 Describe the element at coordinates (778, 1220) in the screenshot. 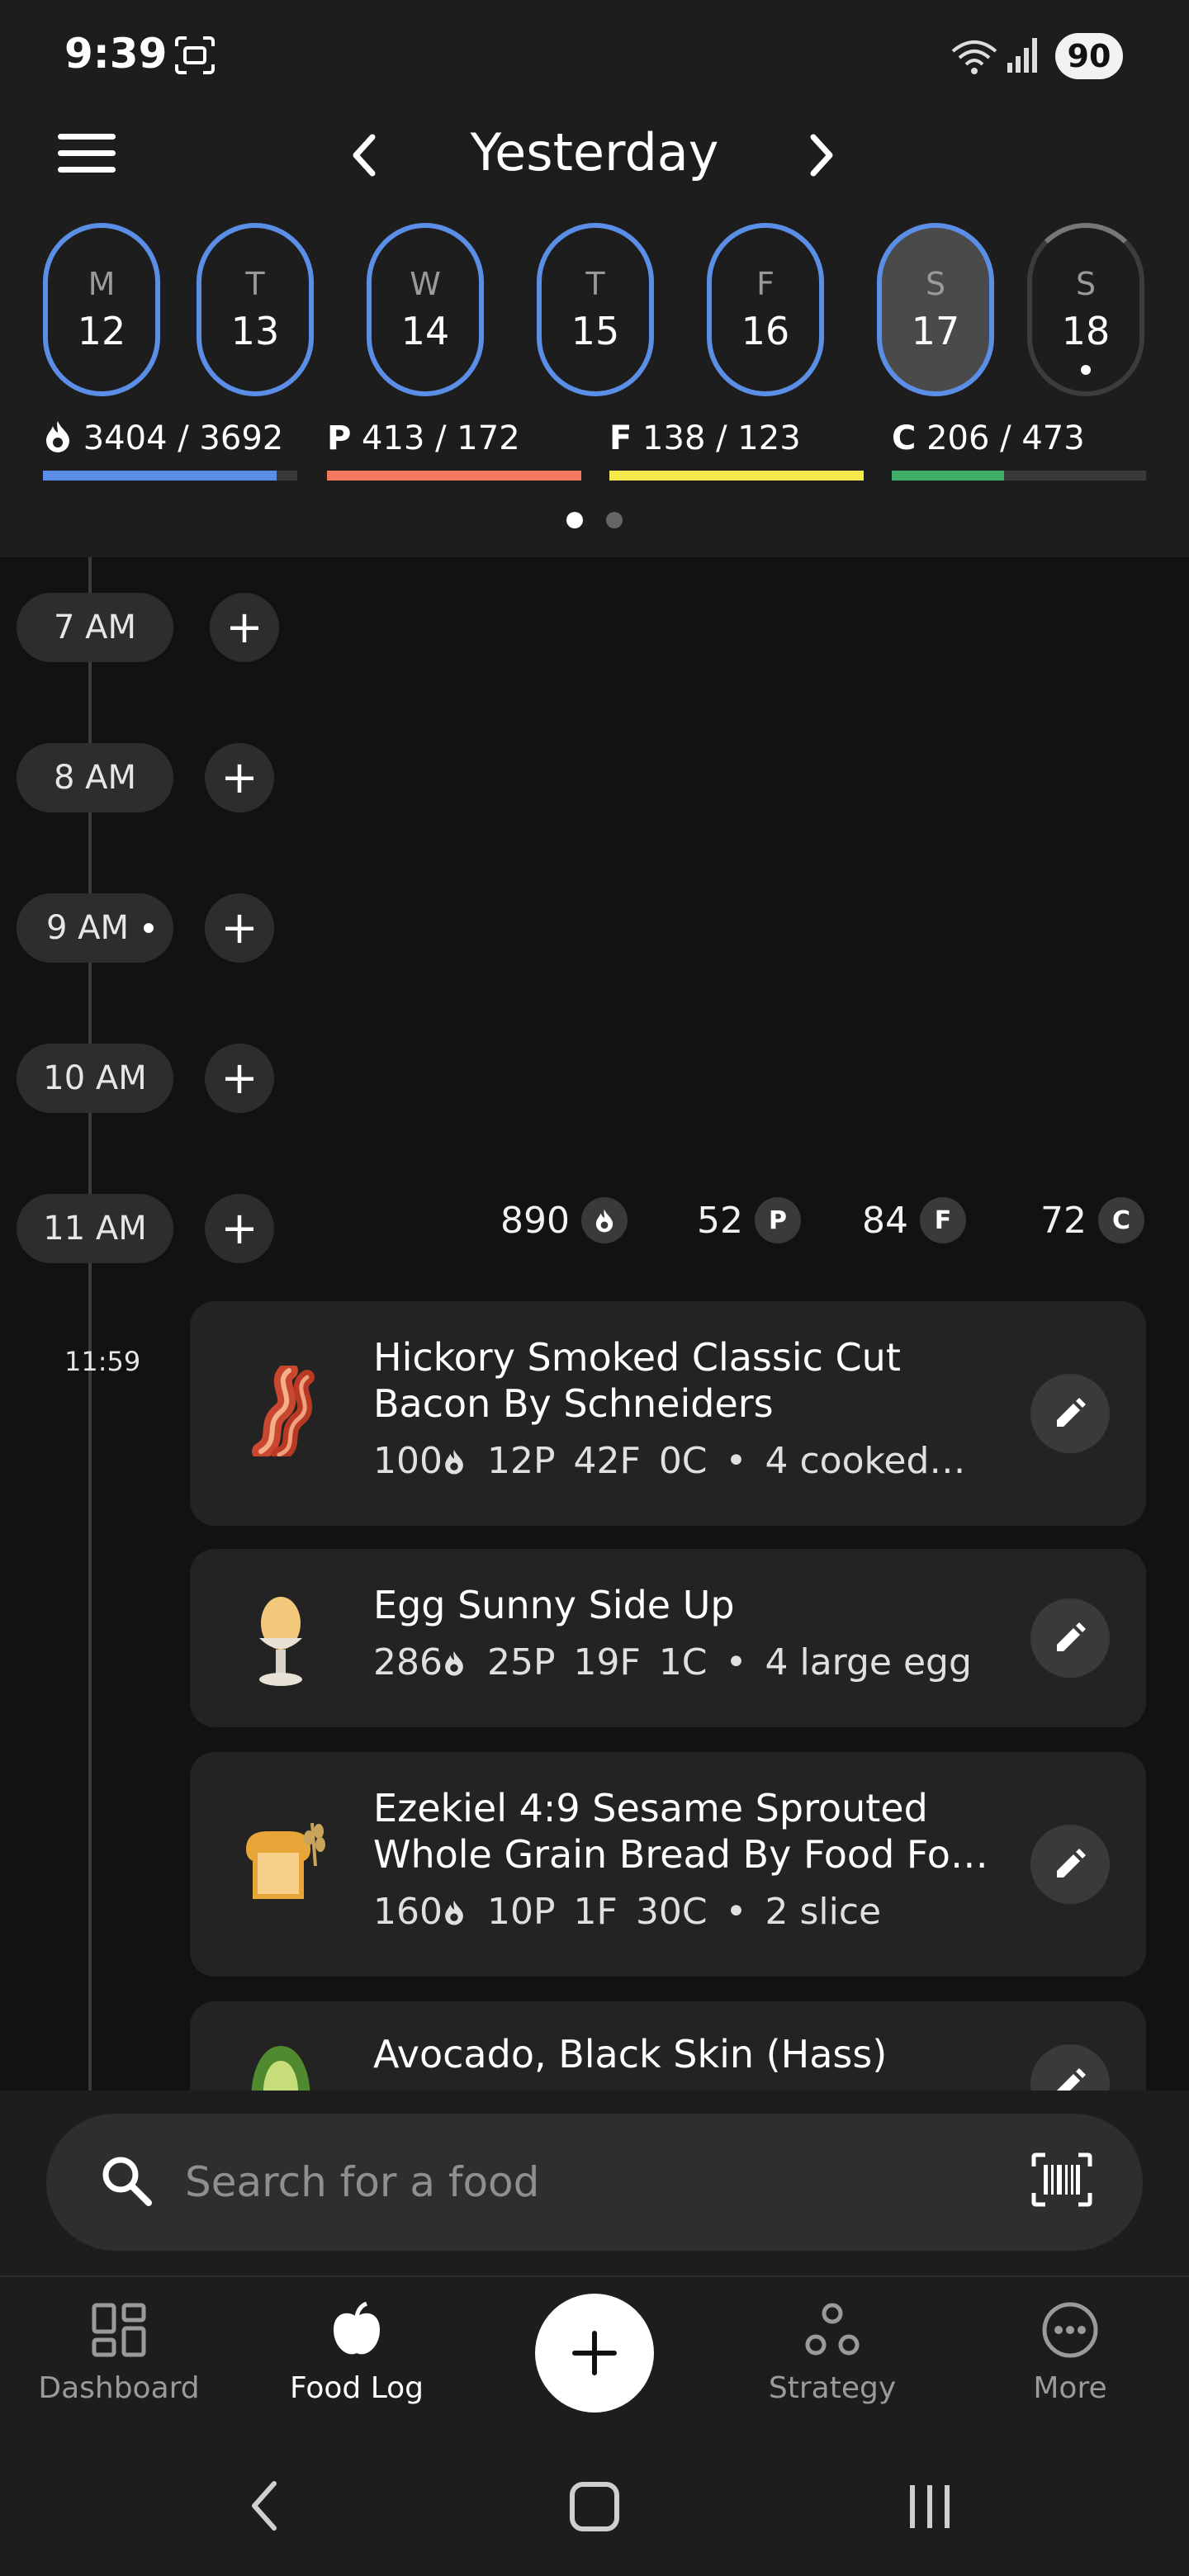

I see `protein-badge: P` at that location.